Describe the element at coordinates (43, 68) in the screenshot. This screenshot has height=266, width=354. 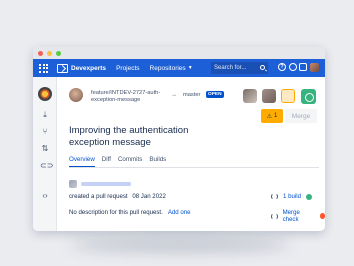
I see `app-switcher-icon` at that location.